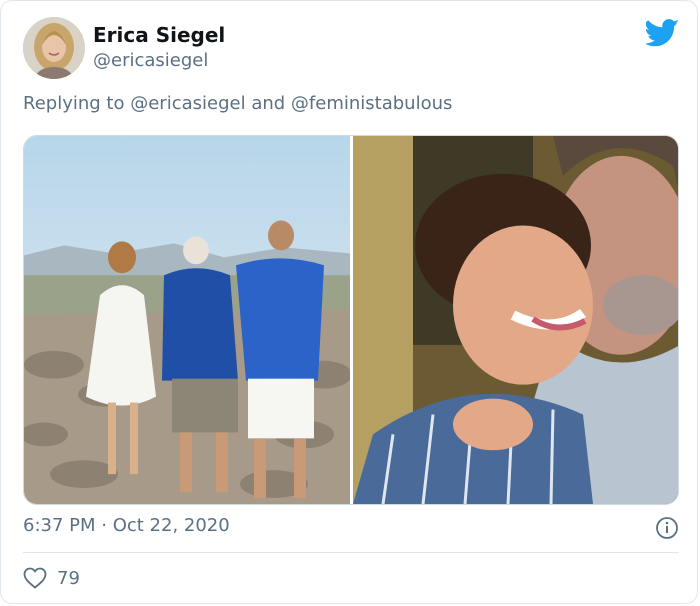  I want to click on like-action: 79, so click(51, 578).